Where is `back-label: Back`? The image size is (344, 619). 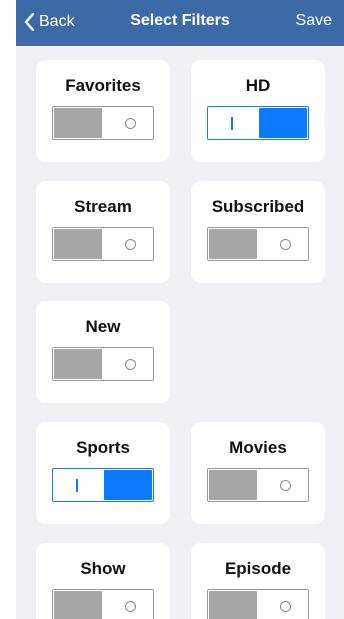 back-label: Back is located at coordinates (57, 21).